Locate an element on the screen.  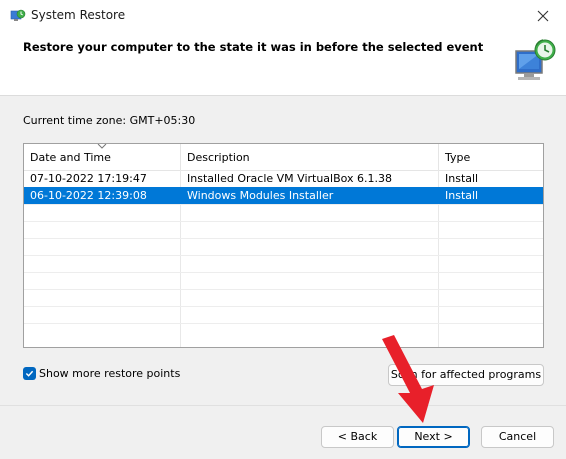
window-title: System Restore is located at coordinates (78, 15).